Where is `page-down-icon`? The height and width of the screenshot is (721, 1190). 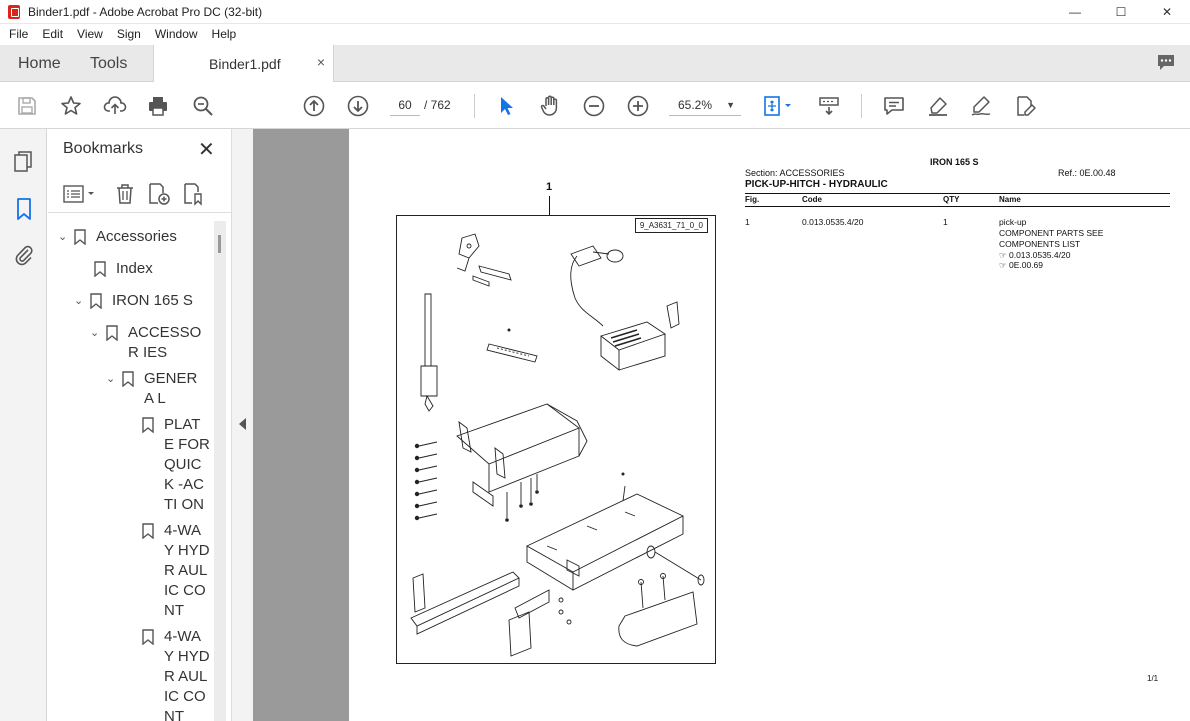
page-down-icon is located at coordinates (358, 106).